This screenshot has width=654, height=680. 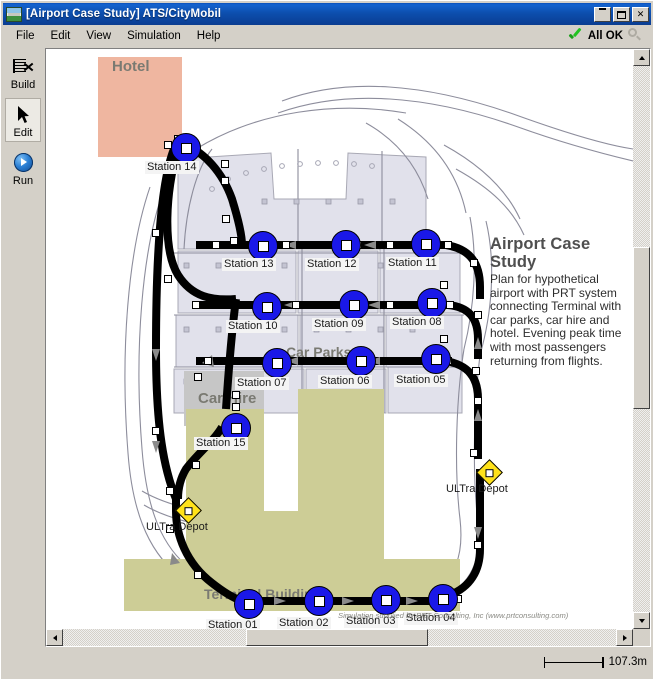 What do you see at coordinates (575, 35) in the screenshot?
I see `green-check-icon` at bounding box center [575, 35].